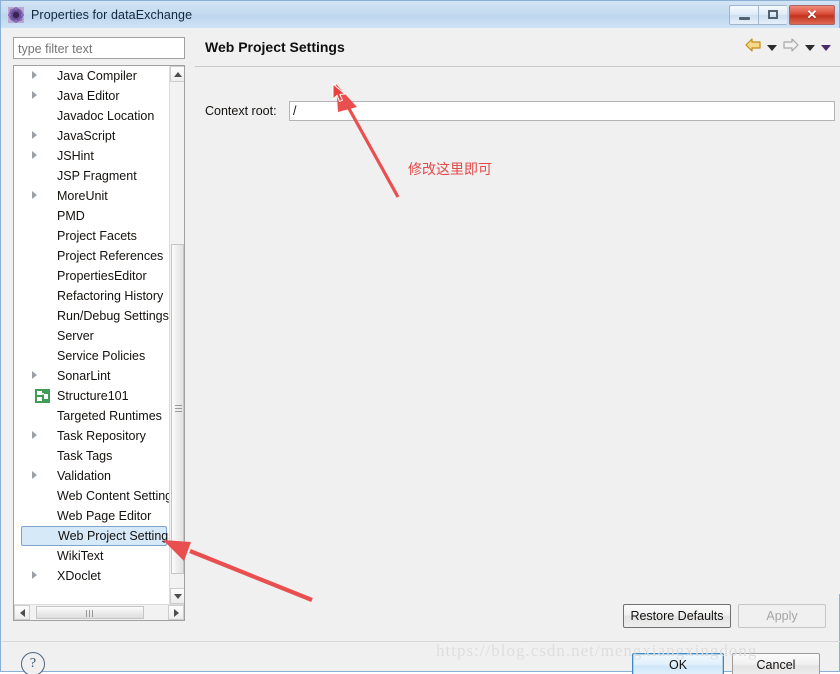 This screenshot has width=840, height=674. Describe the element at coordinates (562, 111) in the screenshot. I see `context-root-input` at that location.